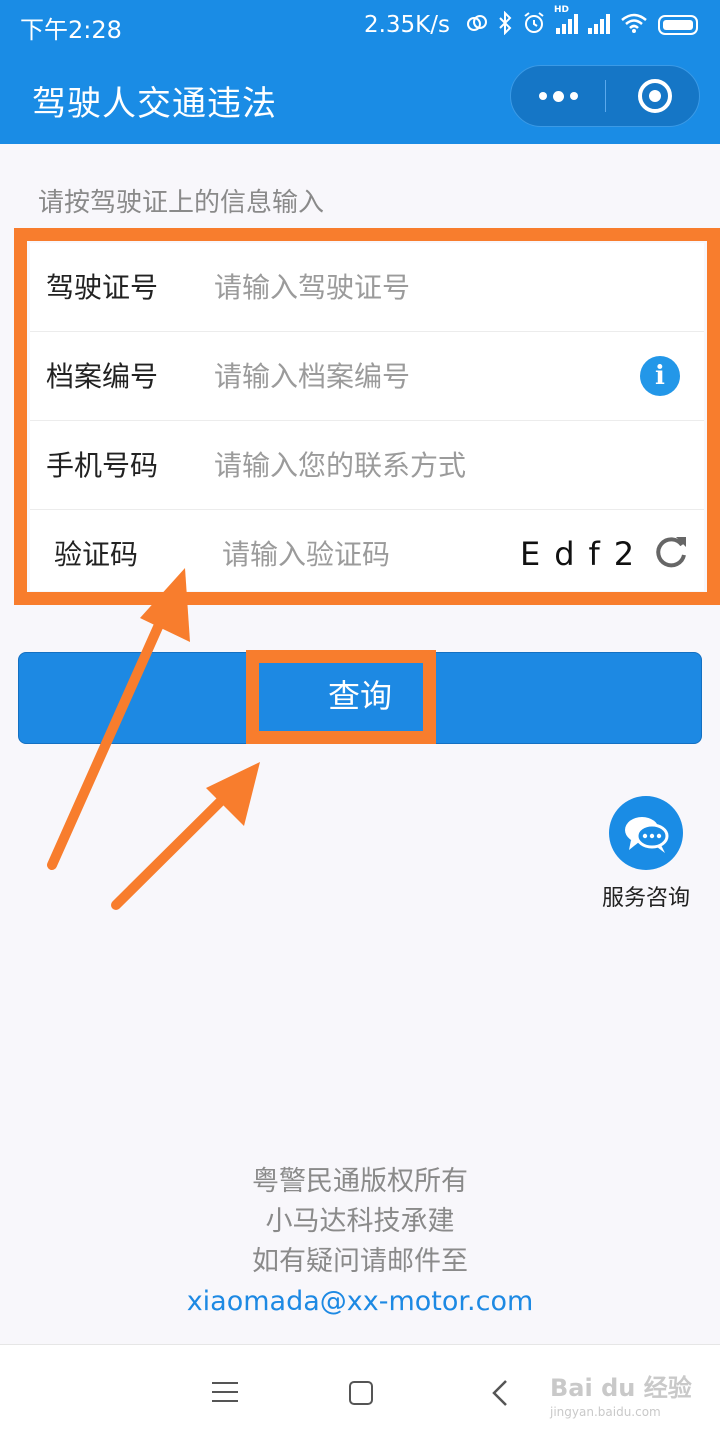 The image size is (720, 1441). I want to click on hd-signal-icon: HD, so click(566, 22).